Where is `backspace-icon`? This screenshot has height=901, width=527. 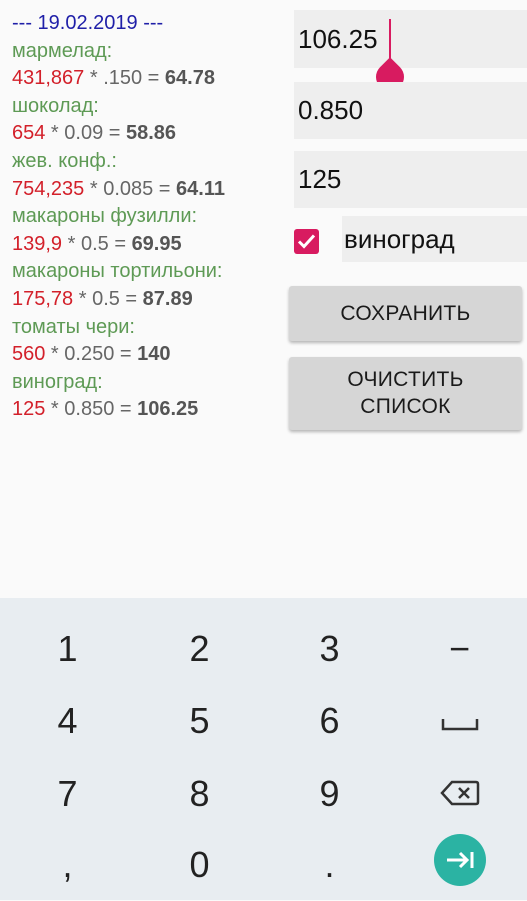
backspace-icon is located at coordinates (459, 793).